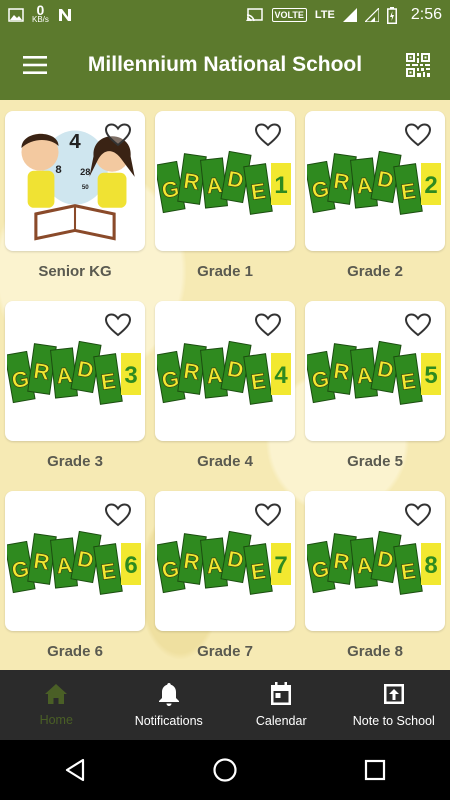  I want to click on grade-card: GRADE1, so click(225, 181).